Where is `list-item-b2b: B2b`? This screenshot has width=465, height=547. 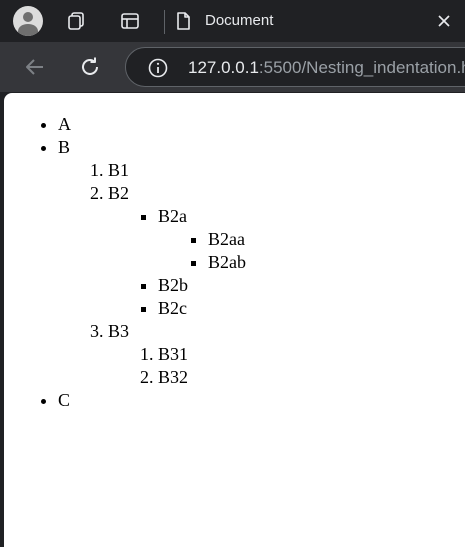
list-item-b2b: B2b is located at coordinates (202, 285).